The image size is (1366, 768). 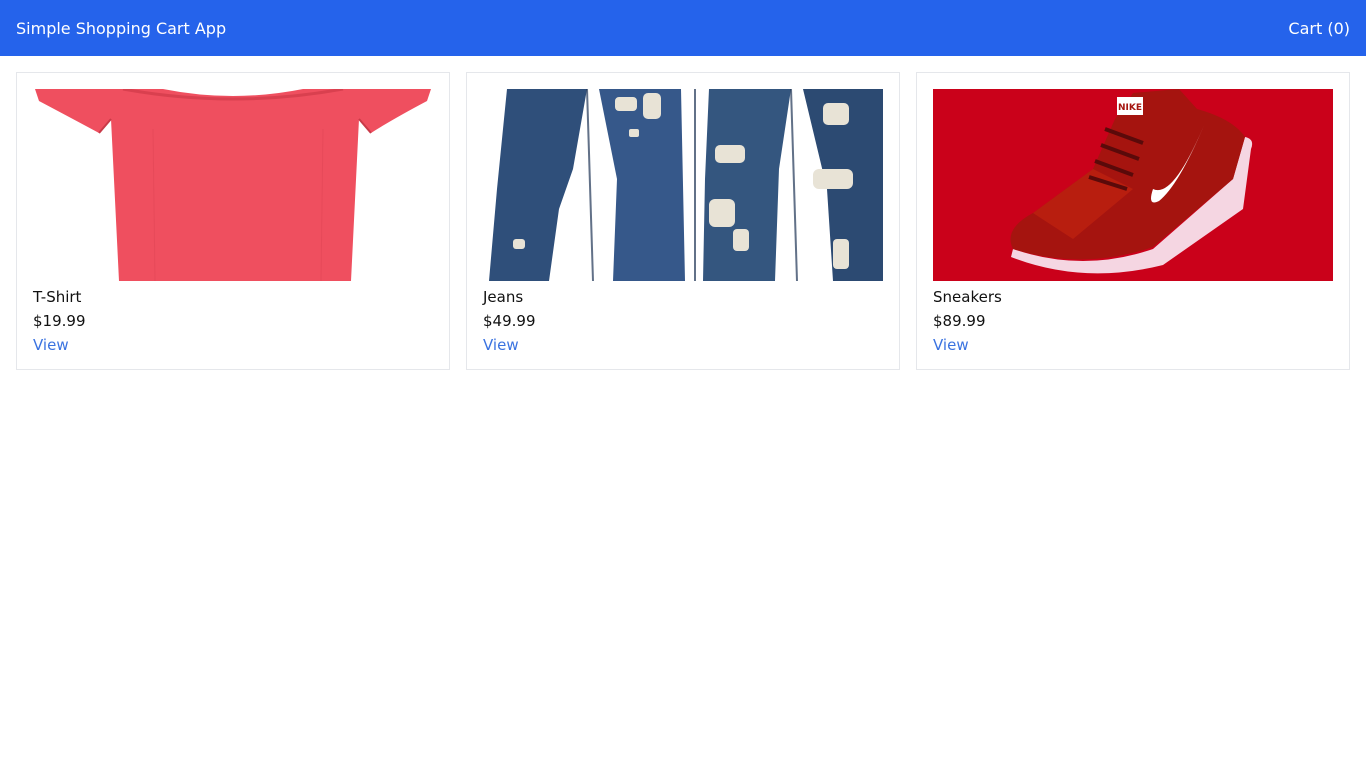 What do you see at coordinates (57, 297) in the screenshot?
I see `product-name: T-Shirt` at bounding box center [57, 297].